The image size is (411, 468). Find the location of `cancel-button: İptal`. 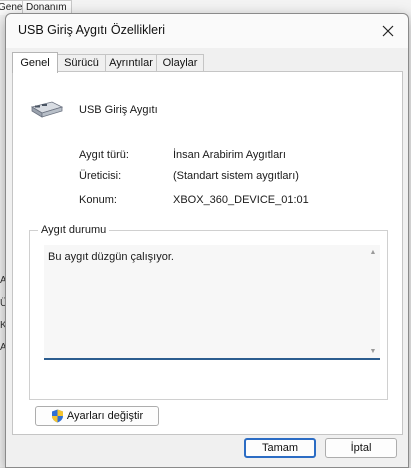

cancel-button: İptal is located at coordinates (361, 448).